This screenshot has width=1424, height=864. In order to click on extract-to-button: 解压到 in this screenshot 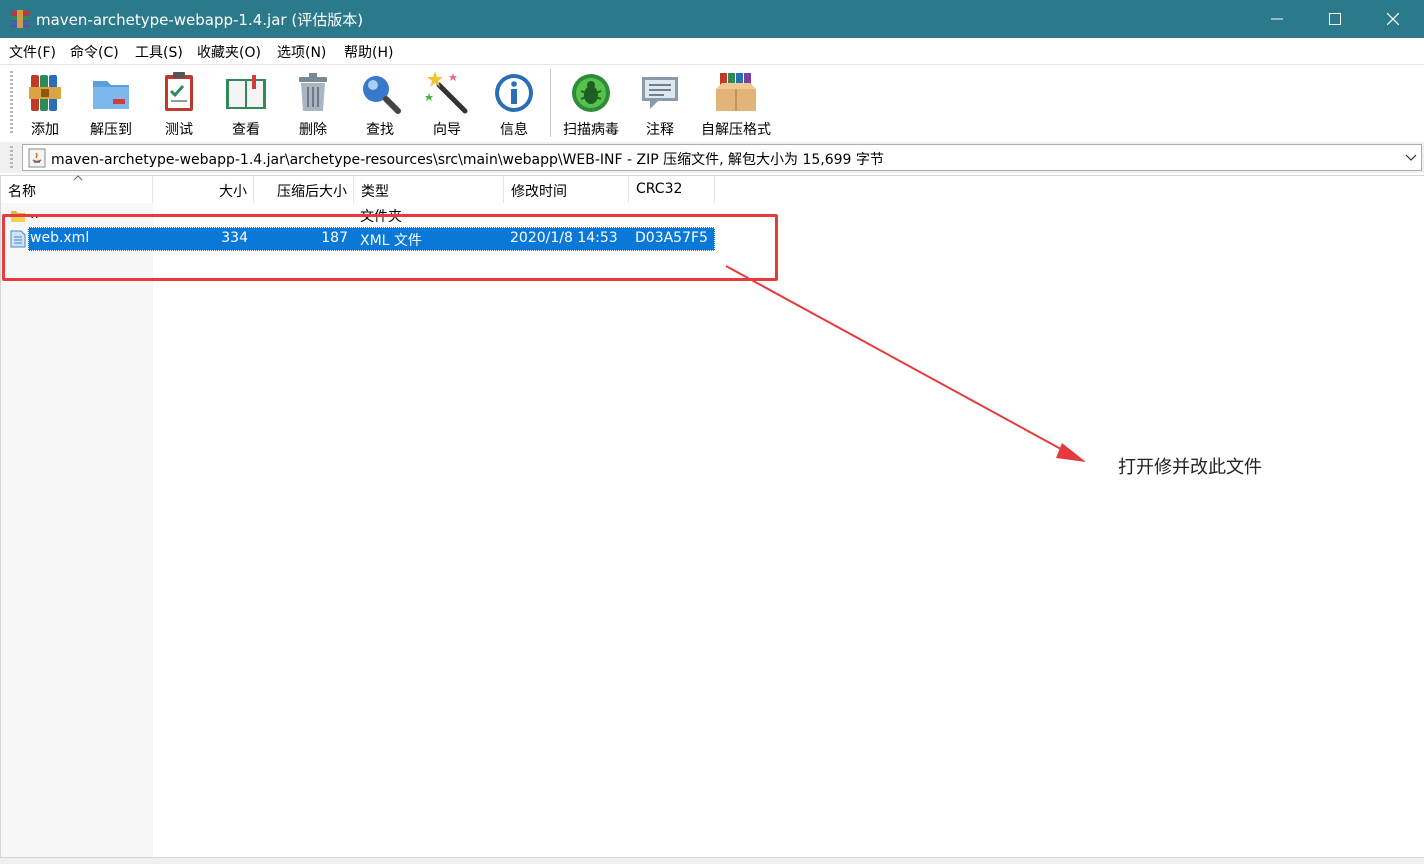, I will do `click(111, 104)`.